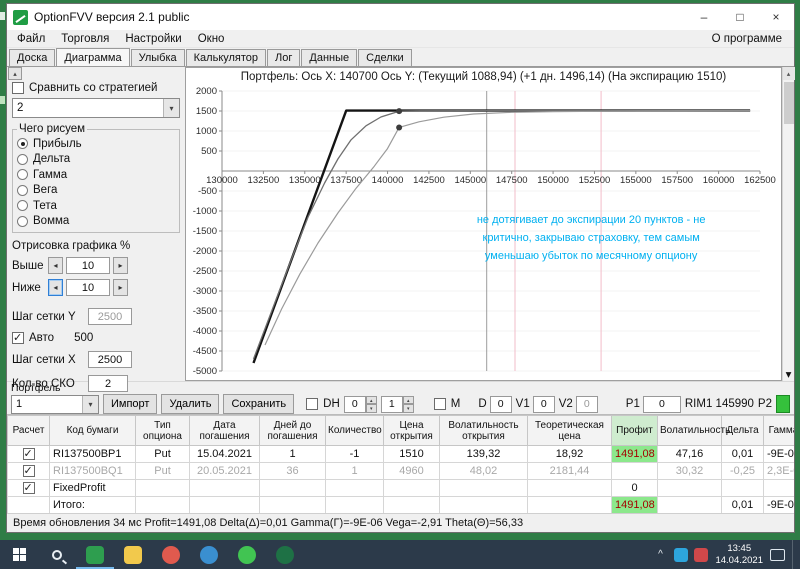  I want to click on x-tick-label: 155000, so click(636, 180).